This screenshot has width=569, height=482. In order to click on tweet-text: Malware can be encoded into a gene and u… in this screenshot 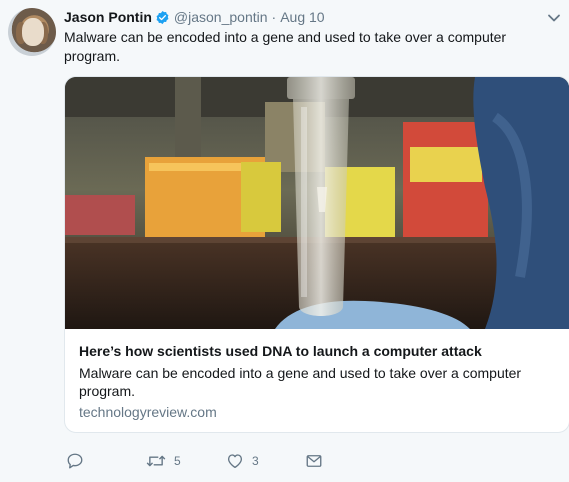, I will do `click(285, 46)`.